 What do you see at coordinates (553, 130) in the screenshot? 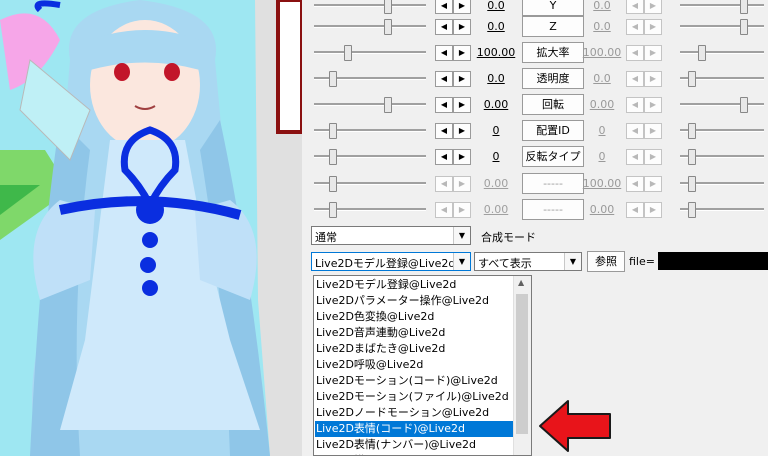
I see `param-name-button: 配置ID` at bounding box center [553, 130].